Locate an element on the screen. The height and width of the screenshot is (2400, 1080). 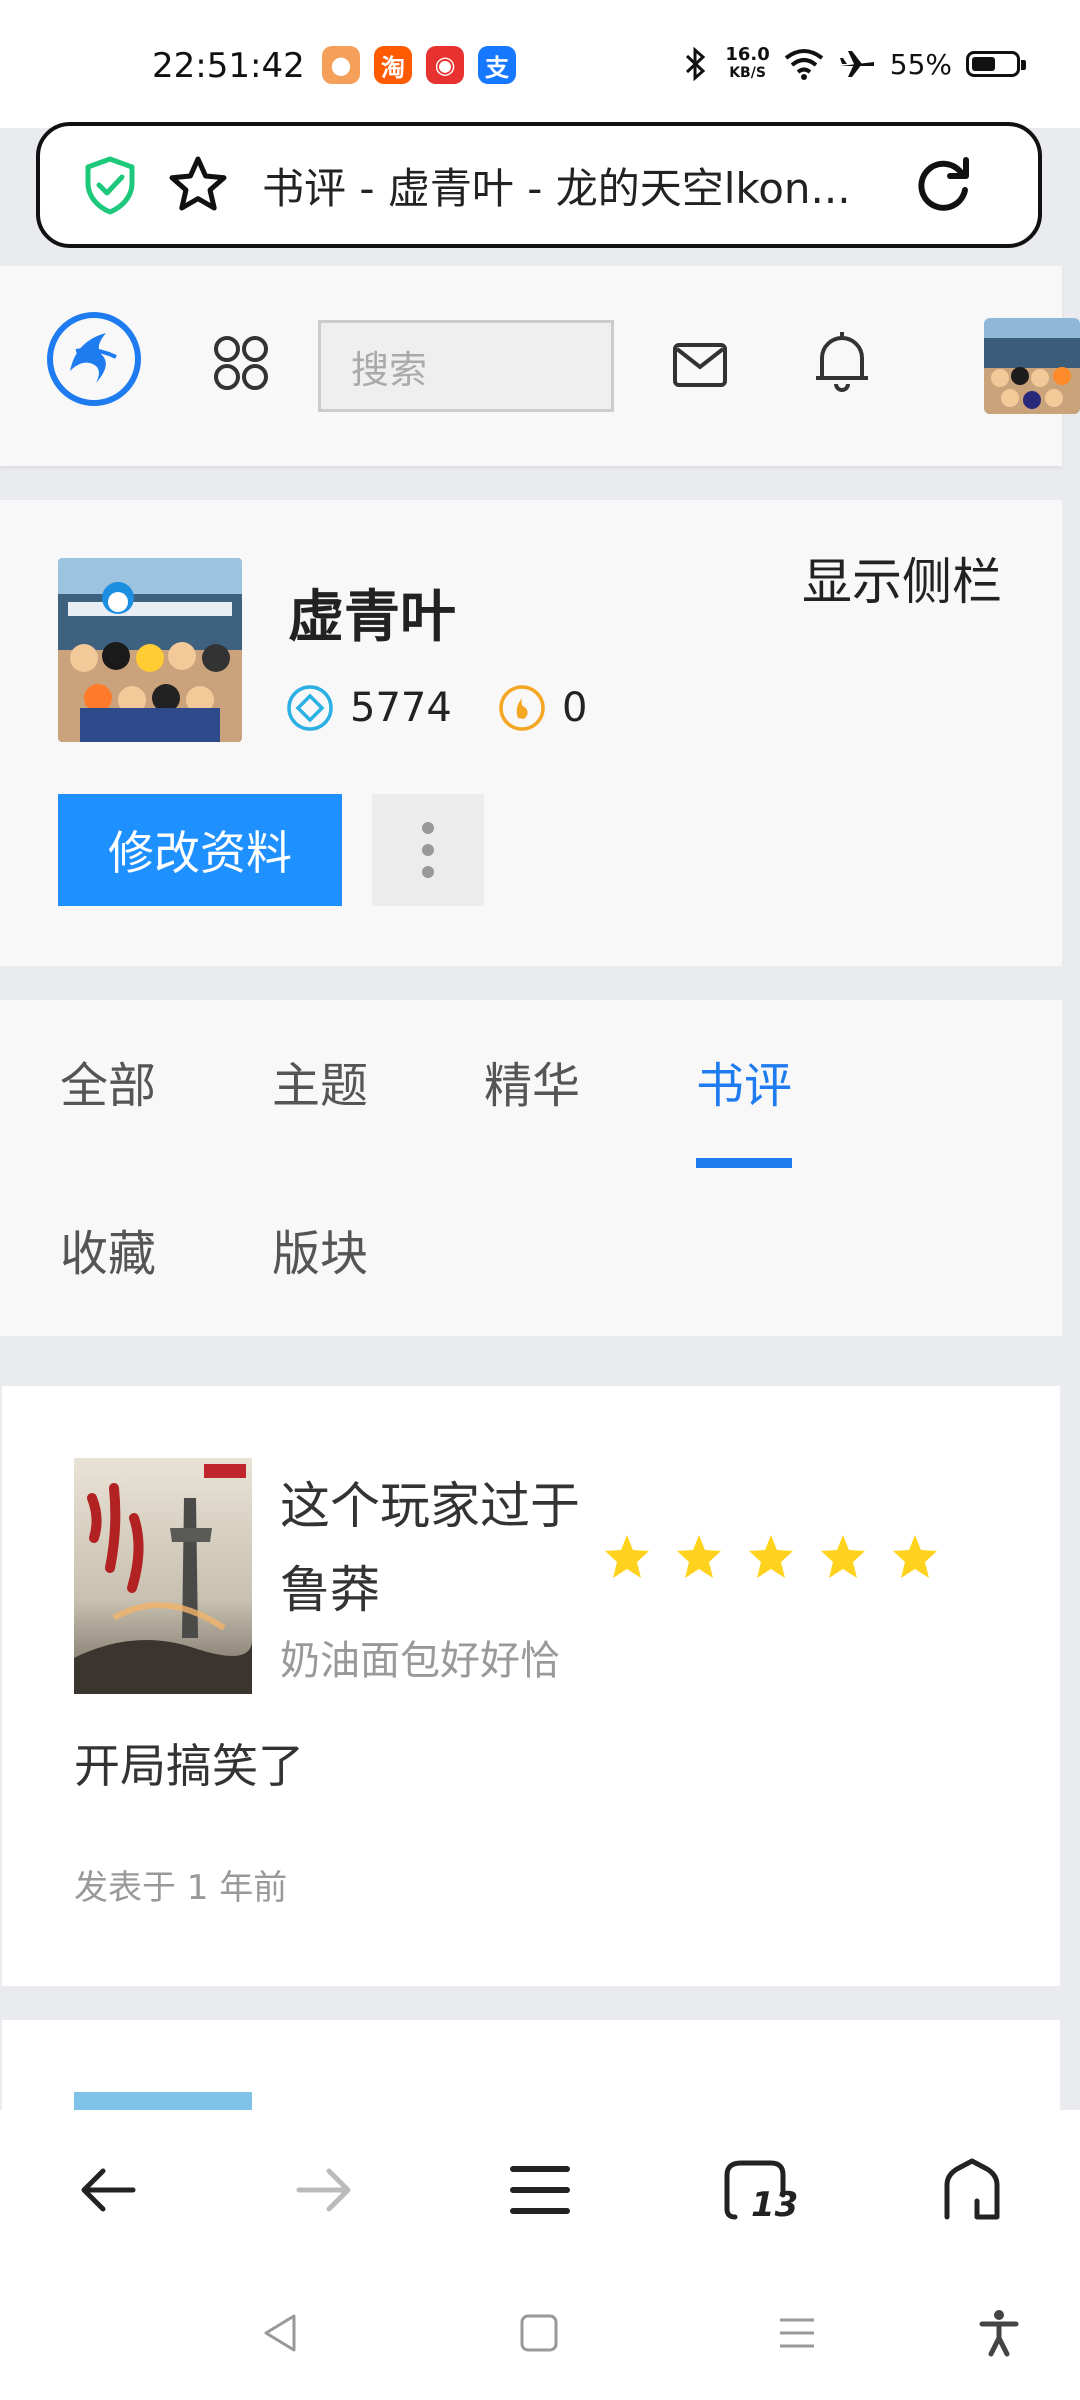
browser-toolbar: 13 is located at coordinates (540, 2190).